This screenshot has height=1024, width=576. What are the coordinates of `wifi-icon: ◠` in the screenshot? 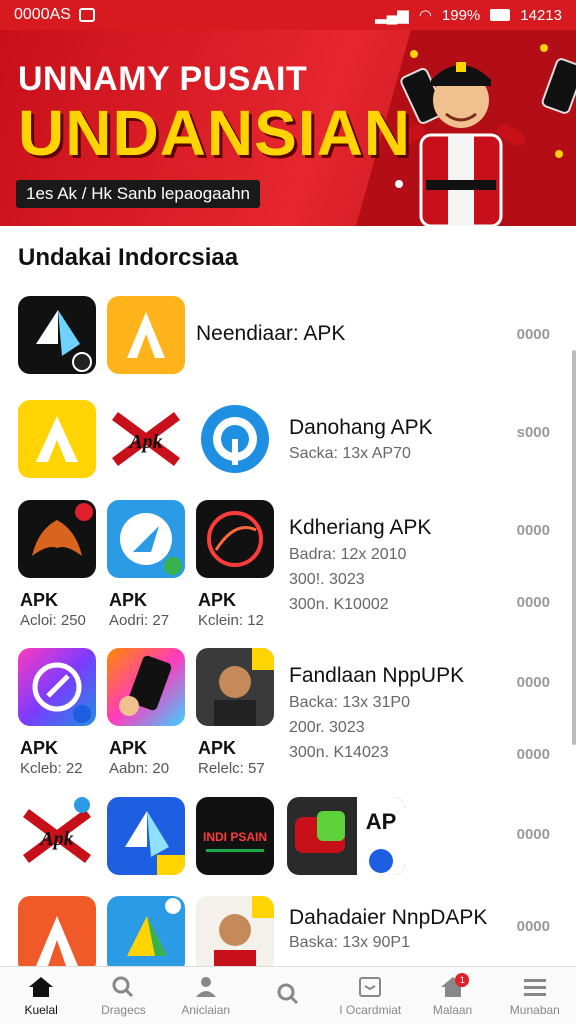 It's located at (425, 15).